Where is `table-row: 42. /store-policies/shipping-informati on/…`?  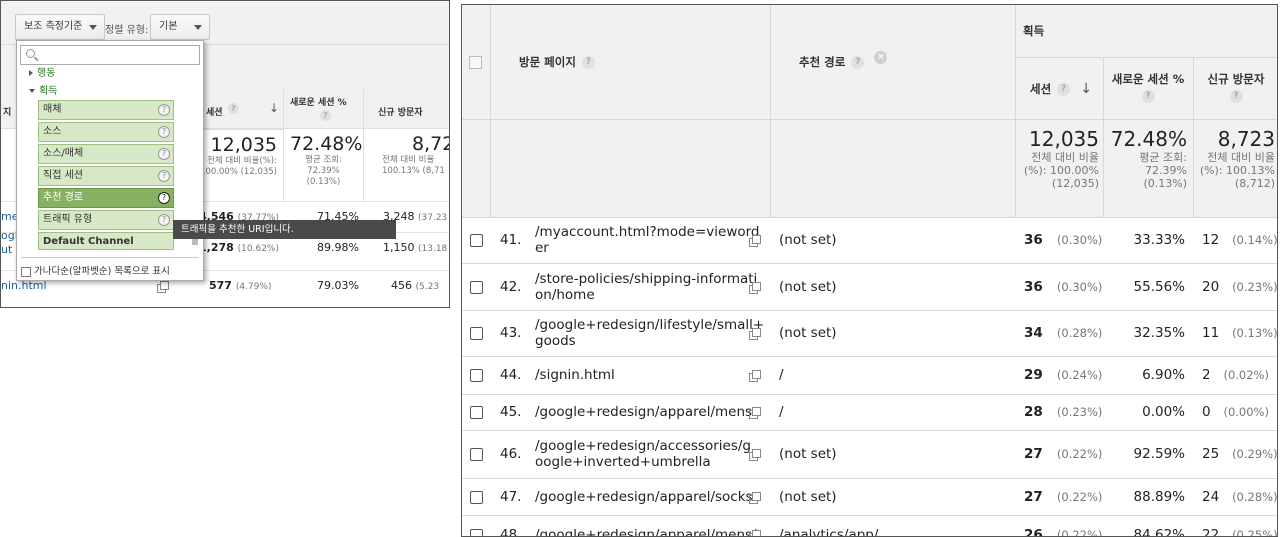 table-row: 42. /store-policies/shipping-informati on/… is located at coordinates (869, 286).